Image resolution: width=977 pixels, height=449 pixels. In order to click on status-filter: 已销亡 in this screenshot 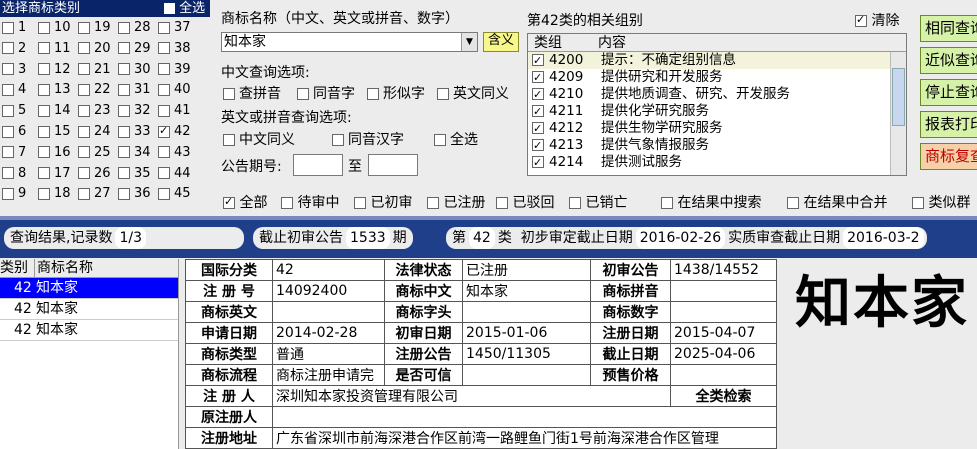, I will do `click(598, 202)`.